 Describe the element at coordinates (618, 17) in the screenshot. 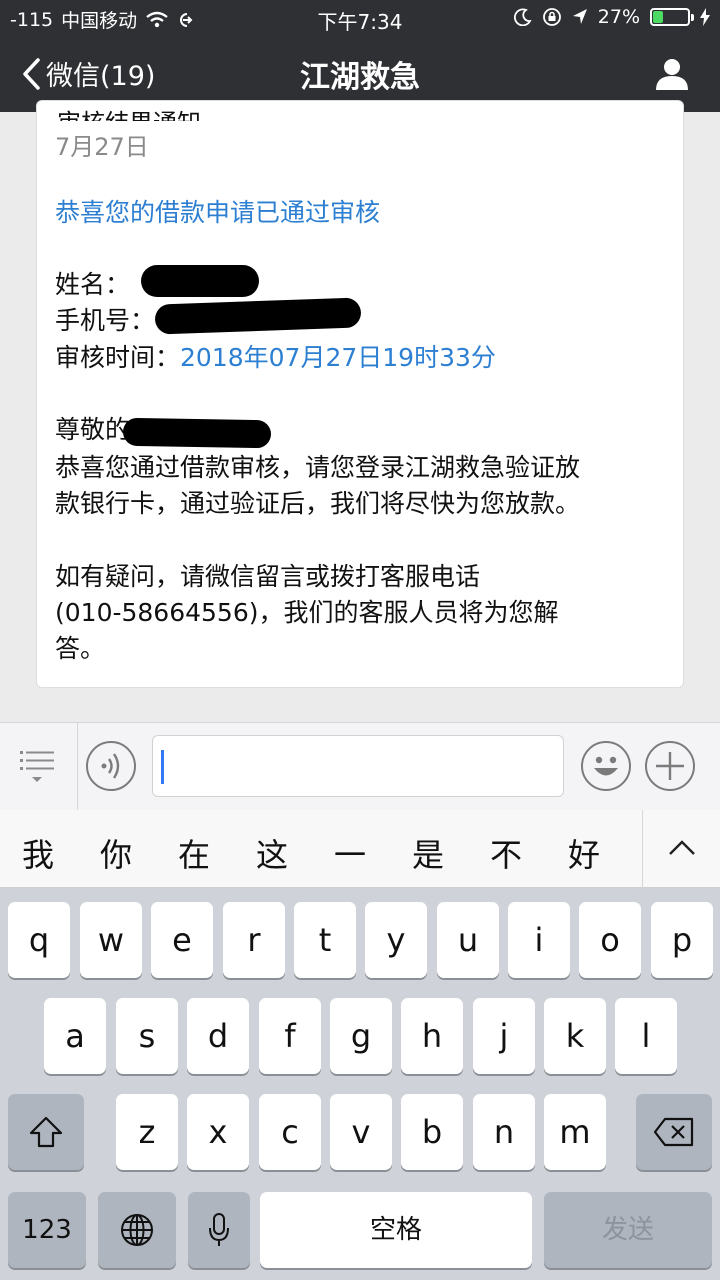

I see `battery-percent: 27%` at that location.